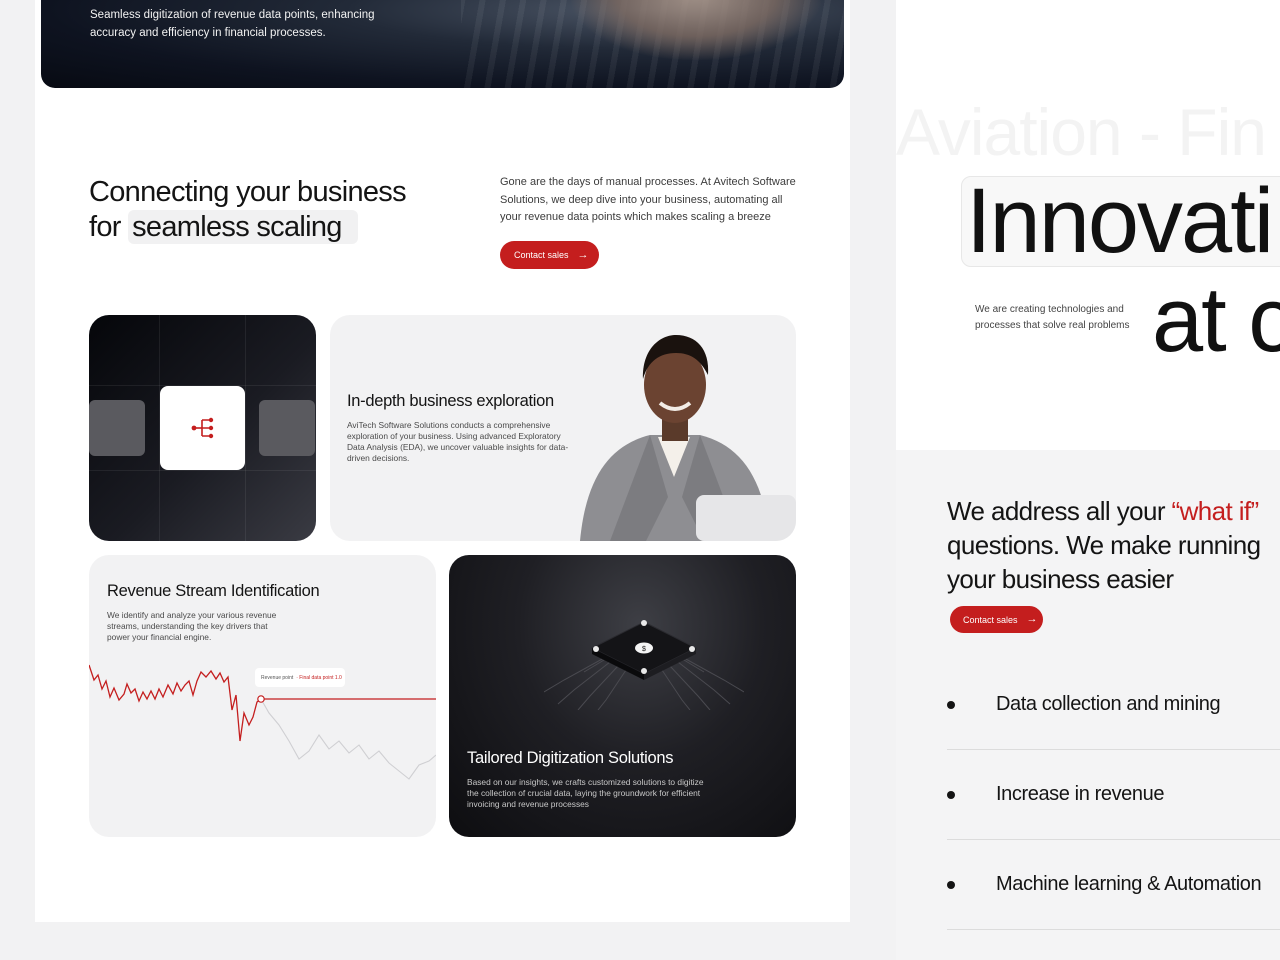 The image size is (1280, 960). What do you see at coordinates (1215, 511) in the screenshot?
I see `address-what-if-highlight: “what if”` at bounding box center [1215, 511].